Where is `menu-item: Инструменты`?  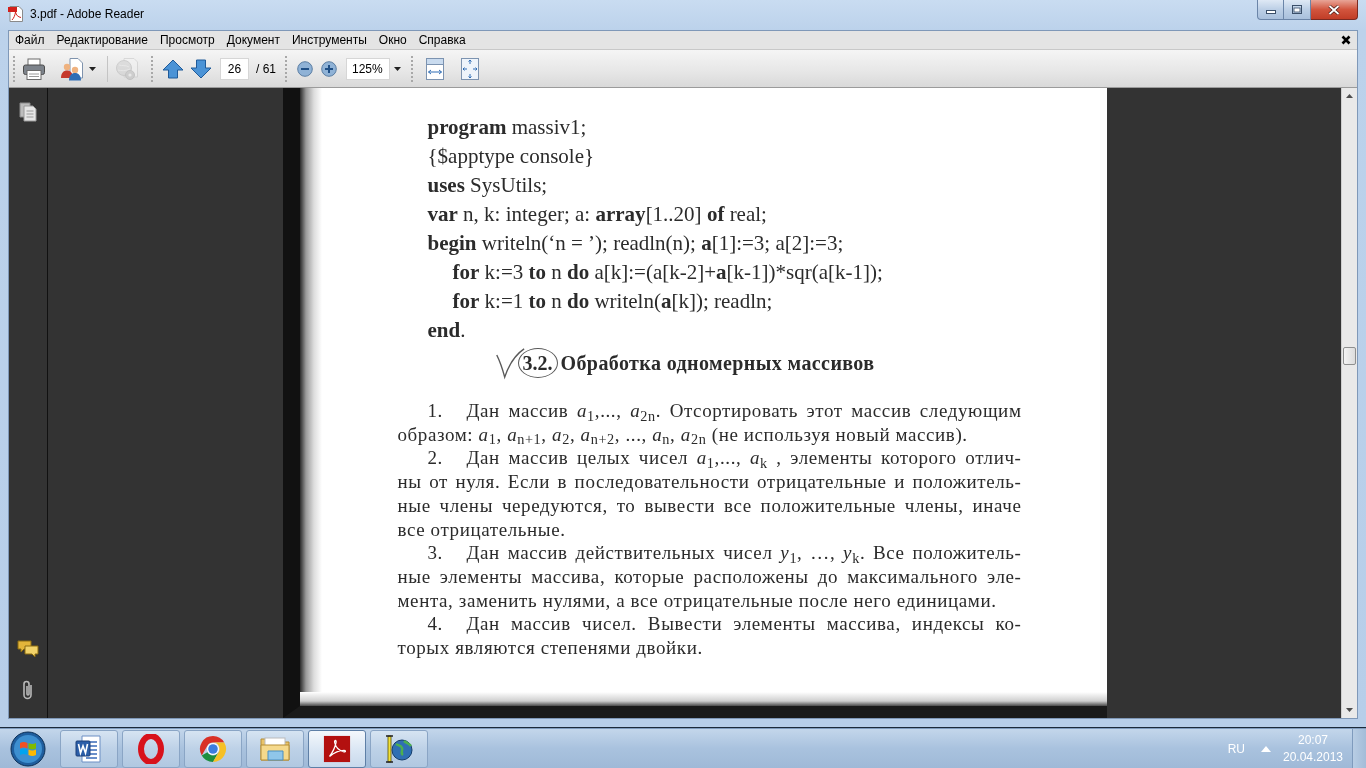
menu-item: Инструменты is located at coordinates (329, 40).